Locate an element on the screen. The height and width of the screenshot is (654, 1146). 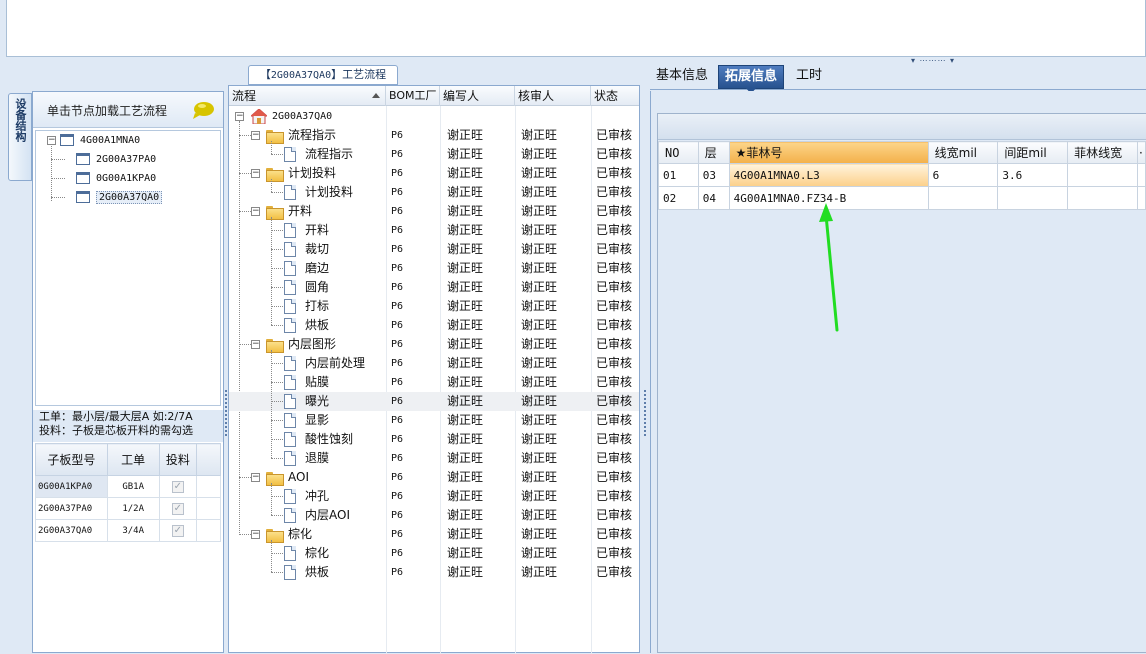
flow-group: − 计划投料 P6 谢正旺 谢正旺 已审核 is located at coordinates (434, 173).